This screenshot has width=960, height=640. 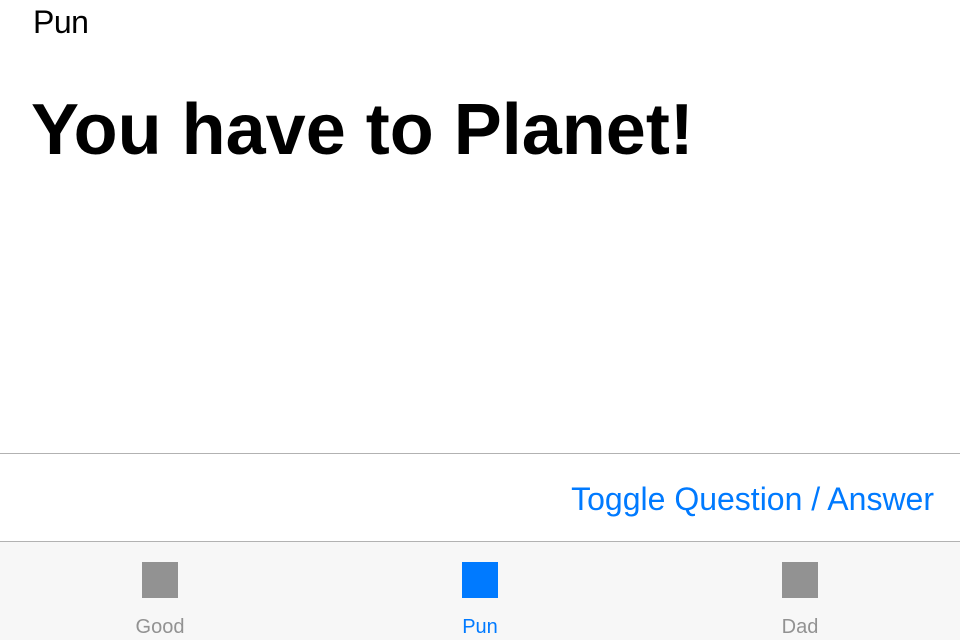 I want to click on joke-text: You have to Planet!, so click(x=362, y=130).